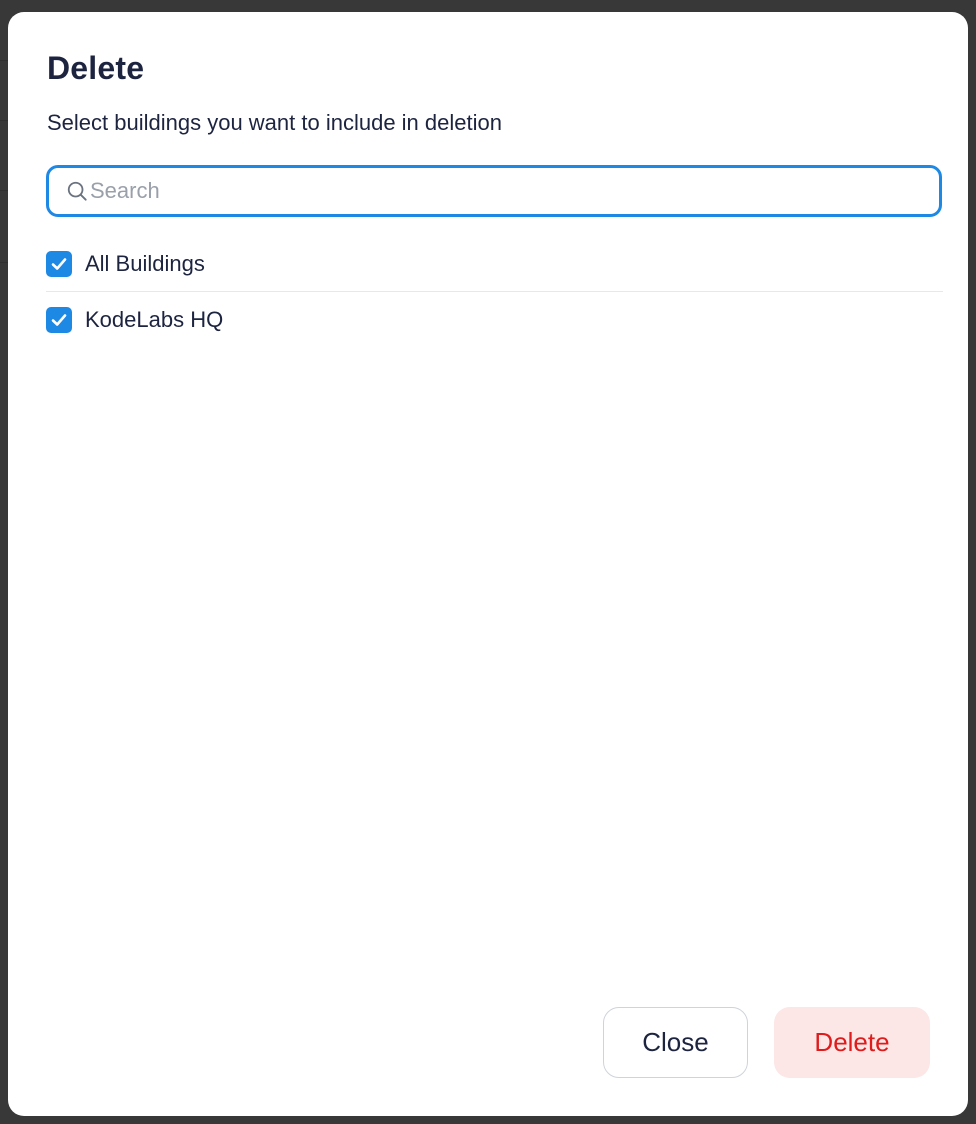  I want to click on all-buildings-checkbox, so click(59, 263).